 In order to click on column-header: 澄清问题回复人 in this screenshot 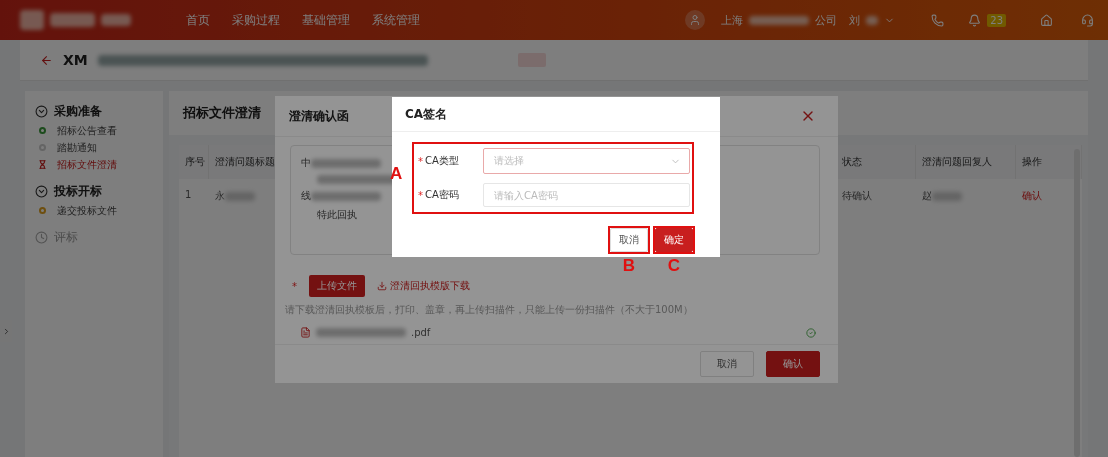, I will do `click(966, 162)`.